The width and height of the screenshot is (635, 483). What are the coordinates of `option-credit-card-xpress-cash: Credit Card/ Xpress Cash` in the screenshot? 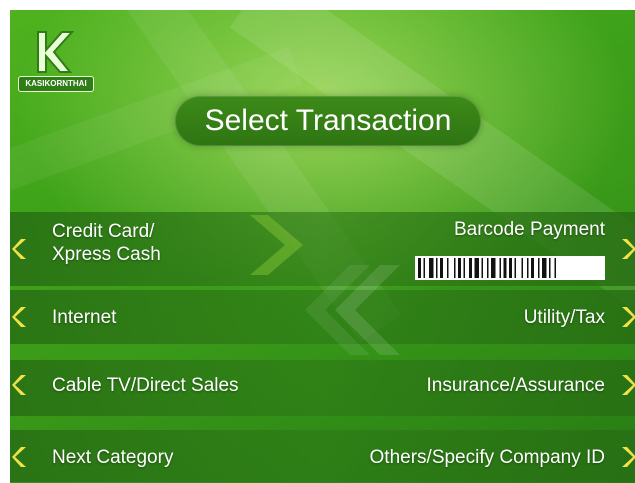 It's located at (106, 243).